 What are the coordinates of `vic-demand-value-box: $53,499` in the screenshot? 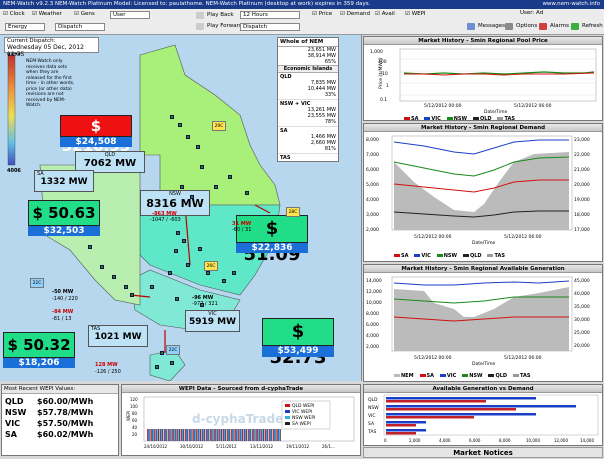 It's located at (298, 351).